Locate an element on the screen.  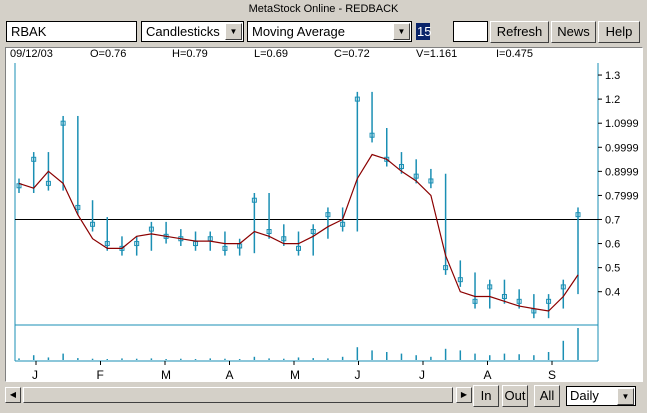
y-tick-label: 0.7 is located at coordinates (612, 220).